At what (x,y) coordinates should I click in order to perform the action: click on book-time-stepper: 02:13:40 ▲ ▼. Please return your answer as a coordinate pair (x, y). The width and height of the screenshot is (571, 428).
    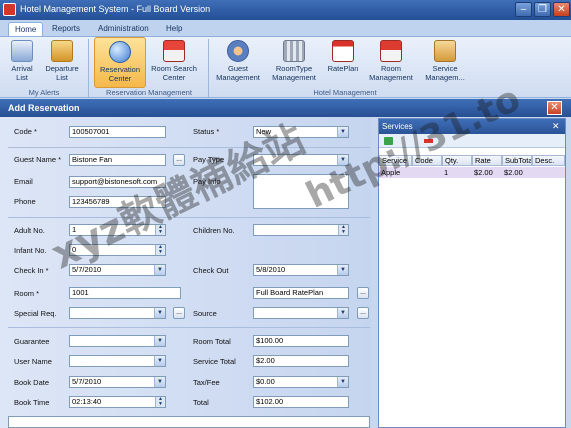
    Looking at the image, I should click on (117, 402).